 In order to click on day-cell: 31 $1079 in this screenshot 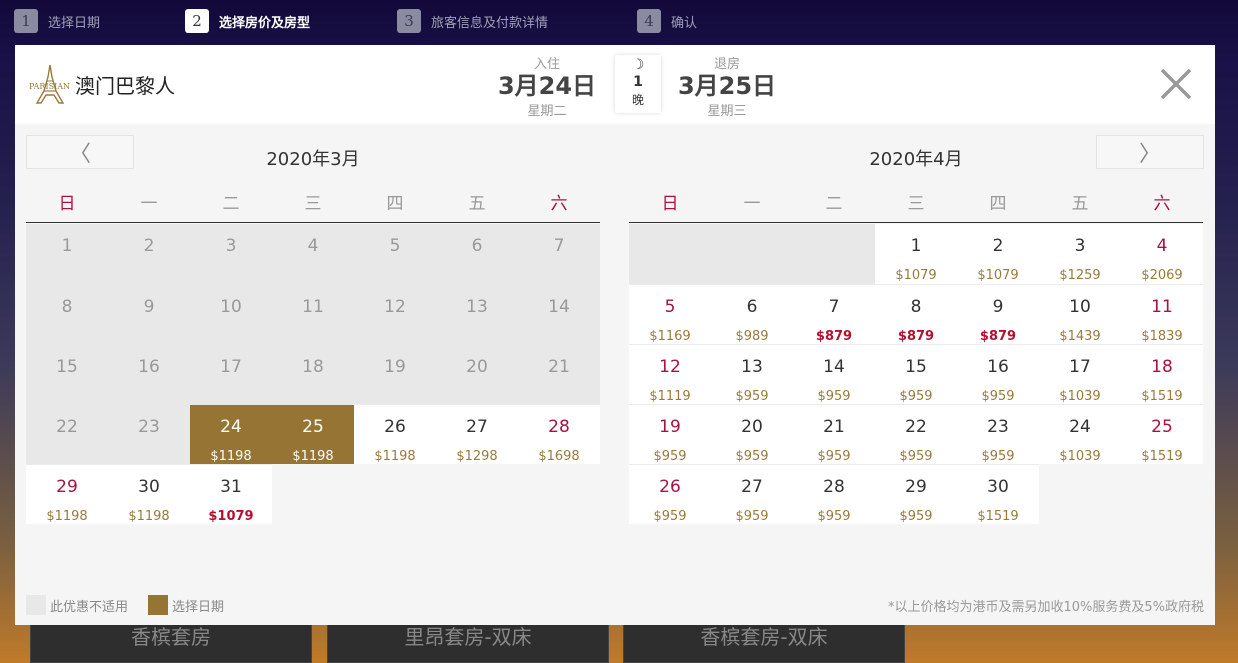, I will do `click(231, 494)`.